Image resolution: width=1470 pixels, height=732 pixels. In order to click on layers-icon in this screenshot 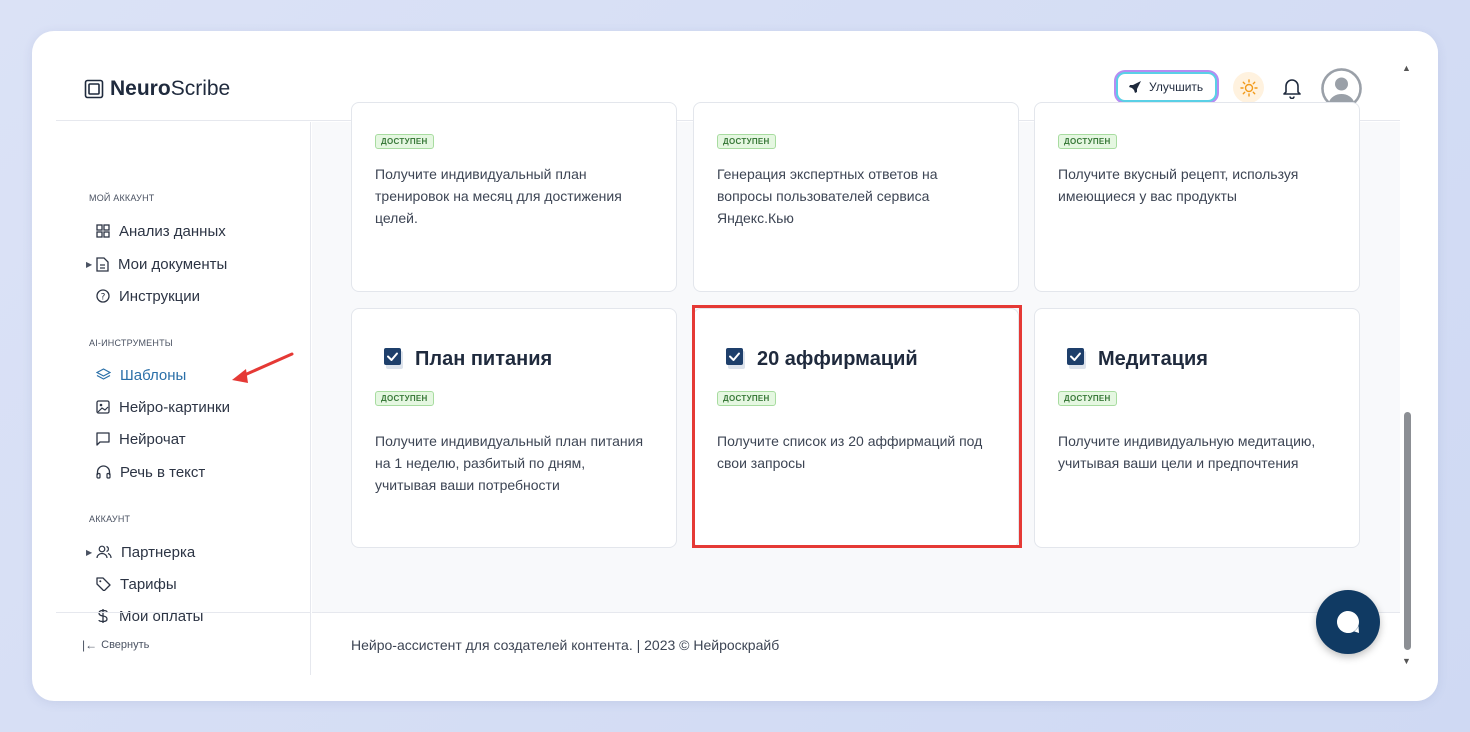, I will do `click(103, 374)`.